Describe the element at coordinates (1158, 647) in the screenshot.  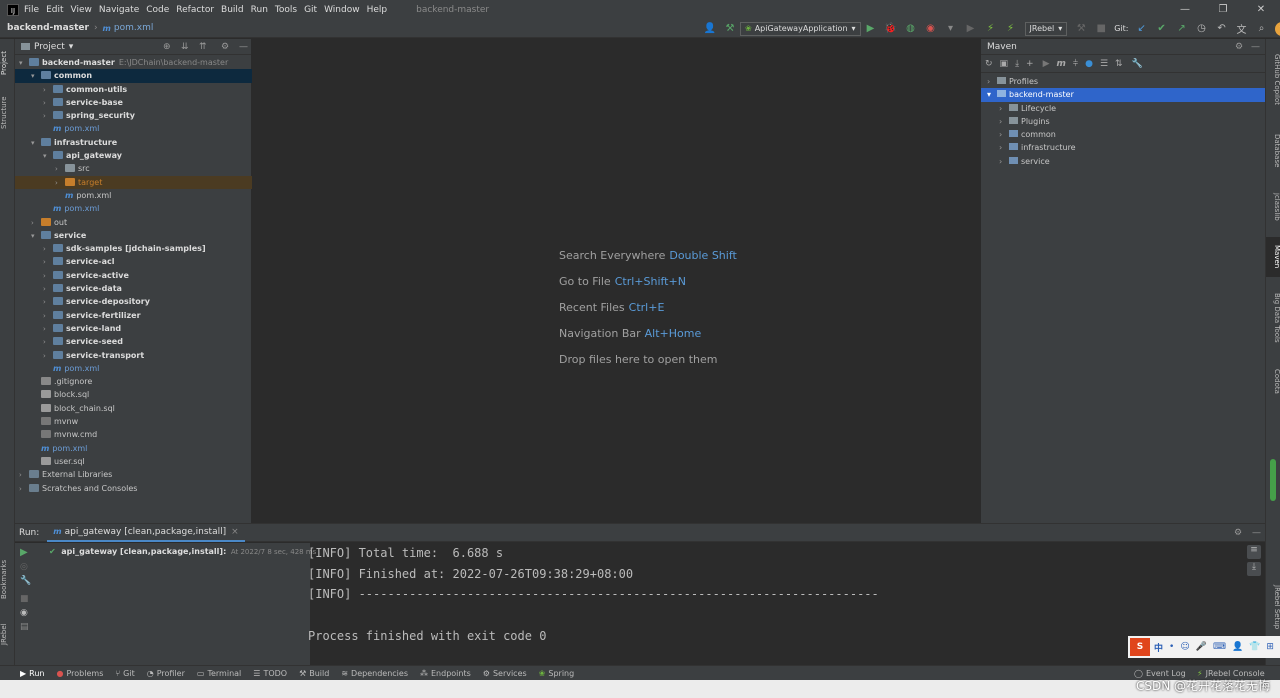
I see `ime-mode: 中` at that location.